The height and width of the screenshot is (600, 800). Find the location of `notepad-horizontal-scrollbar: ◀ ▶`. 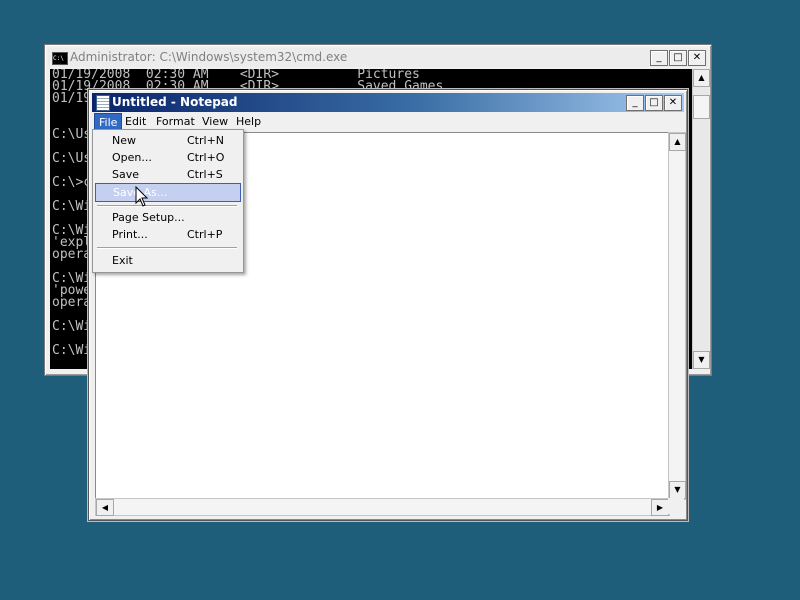

notepad-horizontal-scrollbar: ◀ ▶ is located at coordinates (382, 507).